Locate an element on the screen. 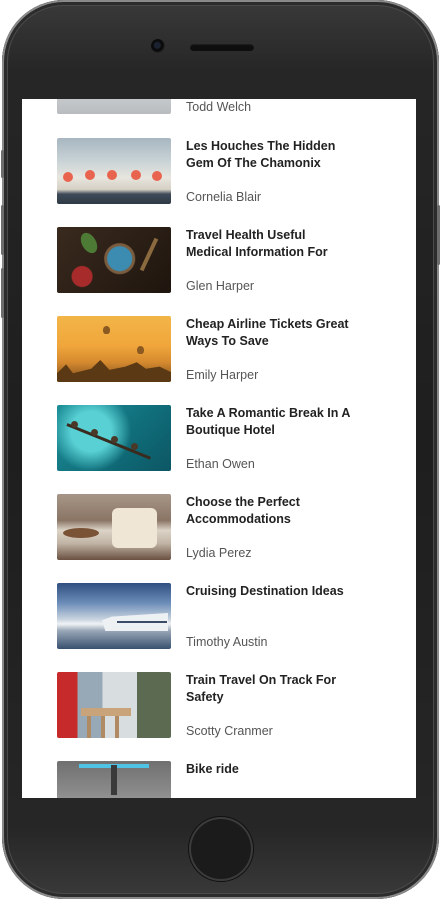 Image resolution: width=441 pixels, height=901 pixels. earpiece-speaker is located at coordinates (222, 47).